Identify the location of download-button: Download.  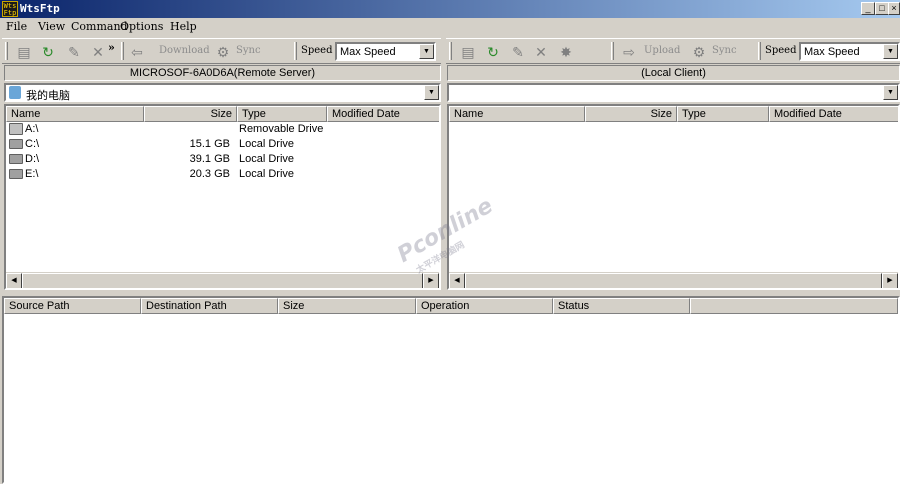
(184, 50).